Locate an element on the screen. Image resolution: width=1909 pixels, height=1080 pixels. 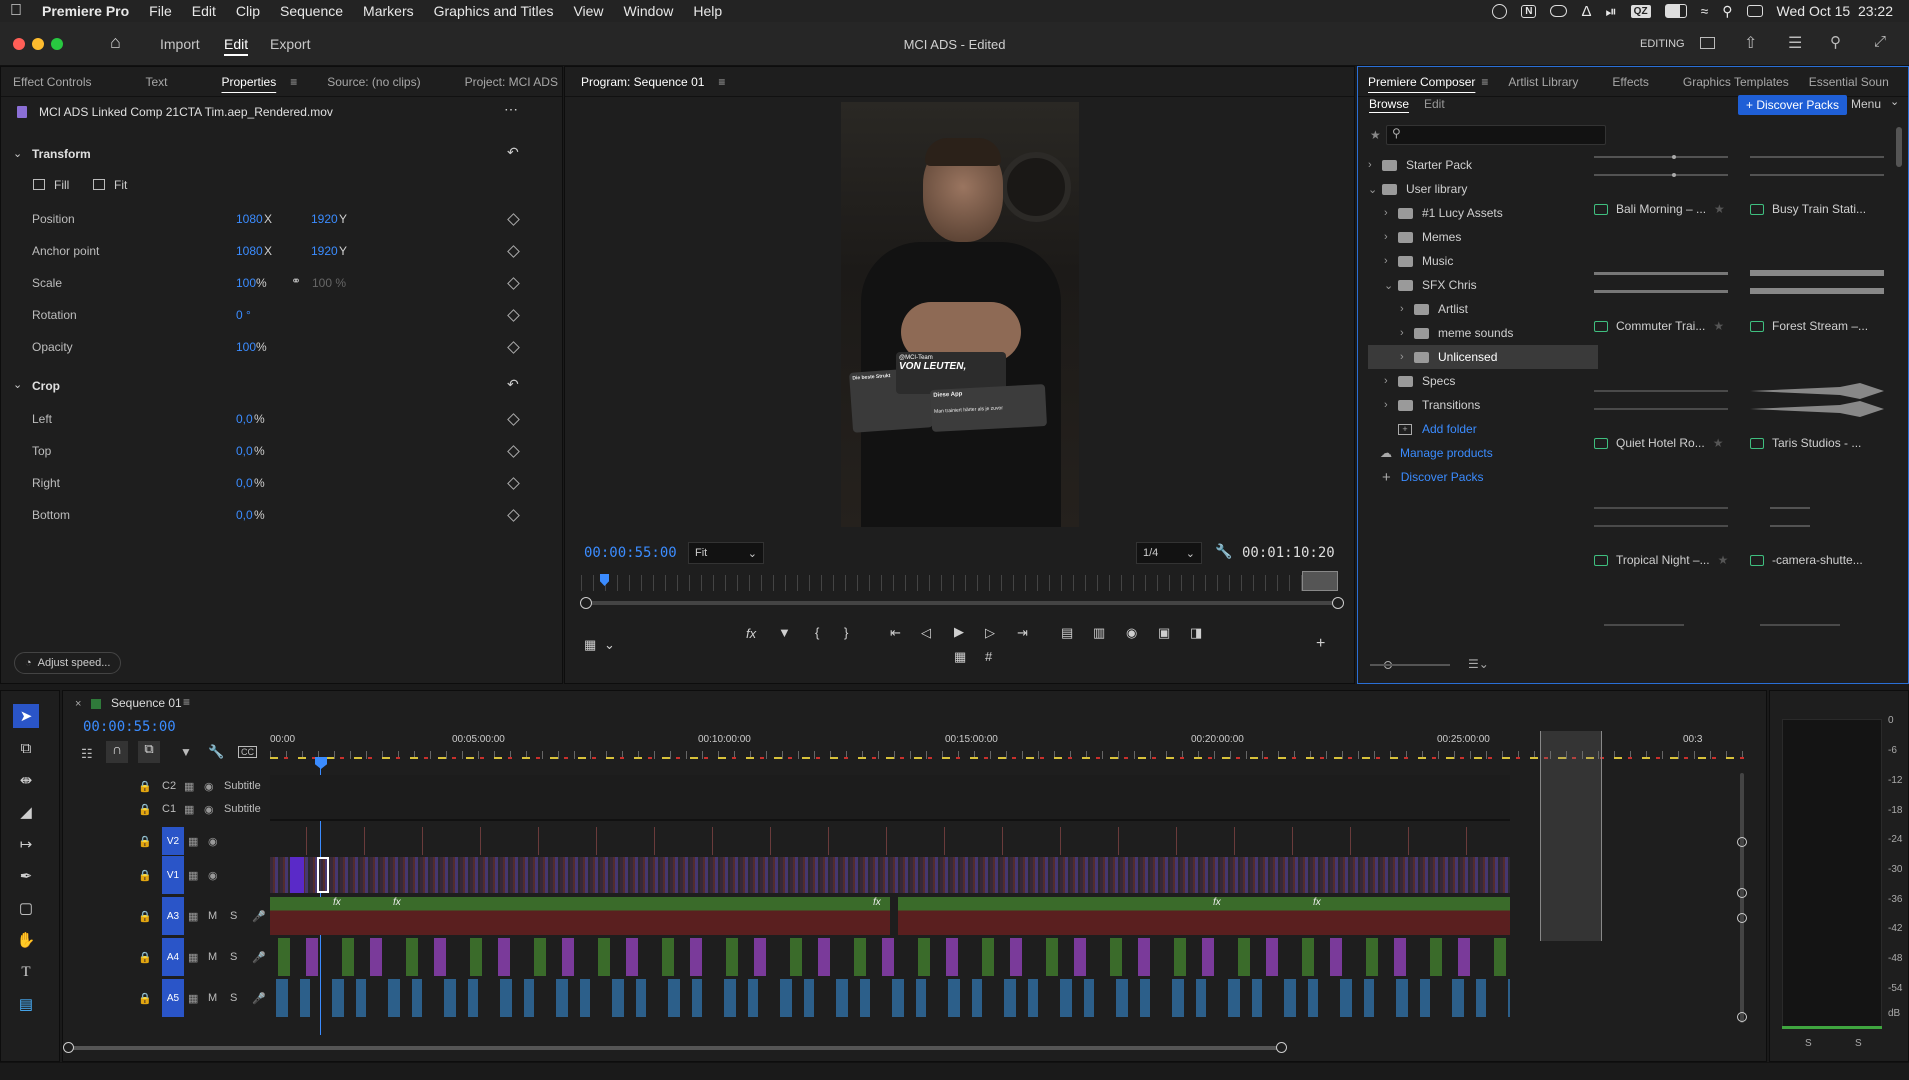
fill-label: Fill is located at coordinates (61, 185).